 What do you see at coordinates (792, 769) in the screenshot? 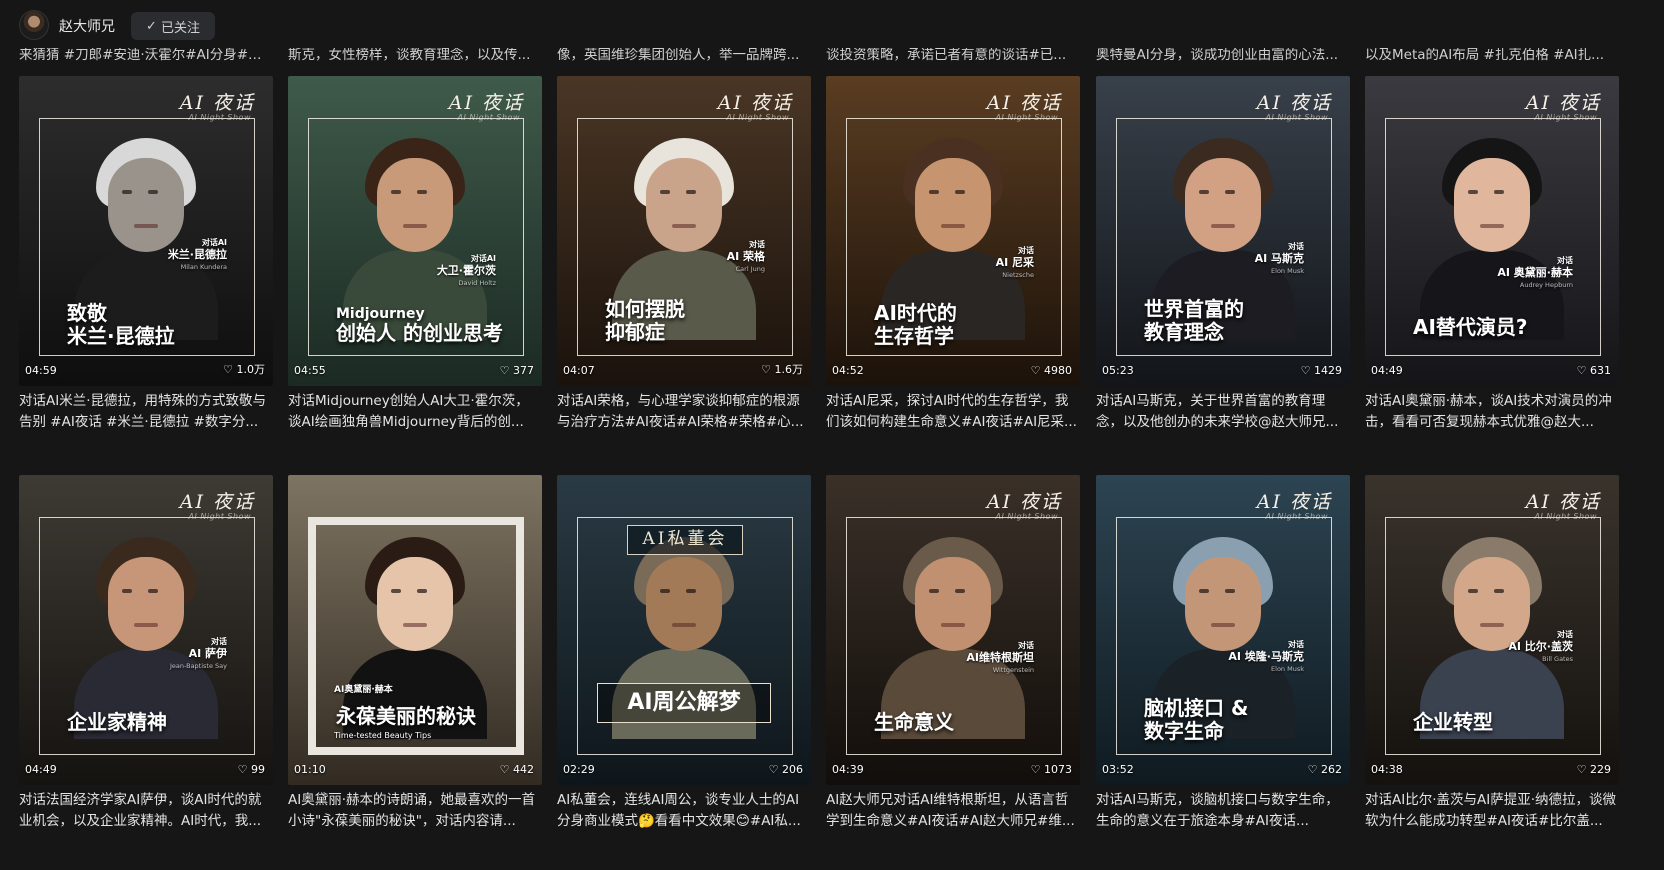
I see `like-count-value: 206` at bounding box center [792, 769].